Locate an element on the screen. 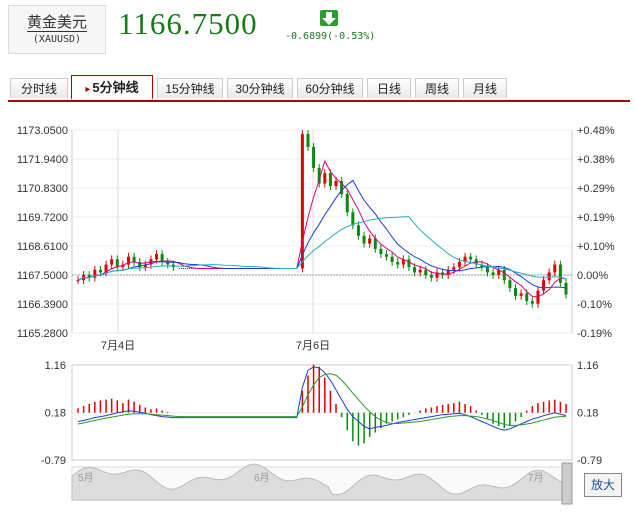 This screenshot has height=527, width=636. current-price: 1166.7500 is located at coordinates (188, 23).